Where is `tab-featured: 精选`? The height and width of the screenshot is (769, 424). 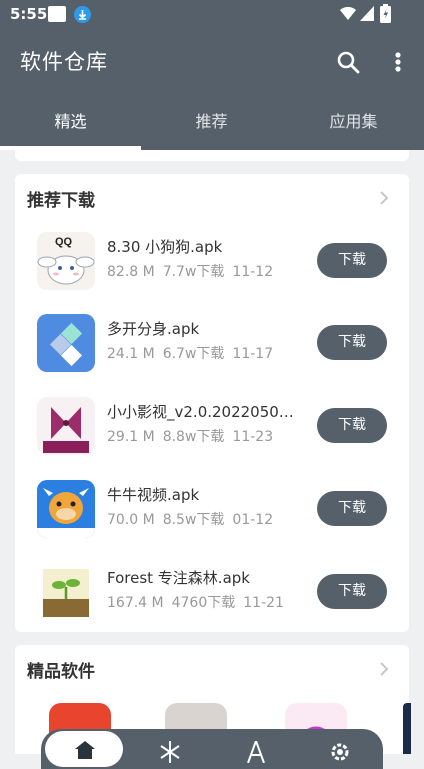
tab-featured: 精选 is located at coordinates (70, 121).